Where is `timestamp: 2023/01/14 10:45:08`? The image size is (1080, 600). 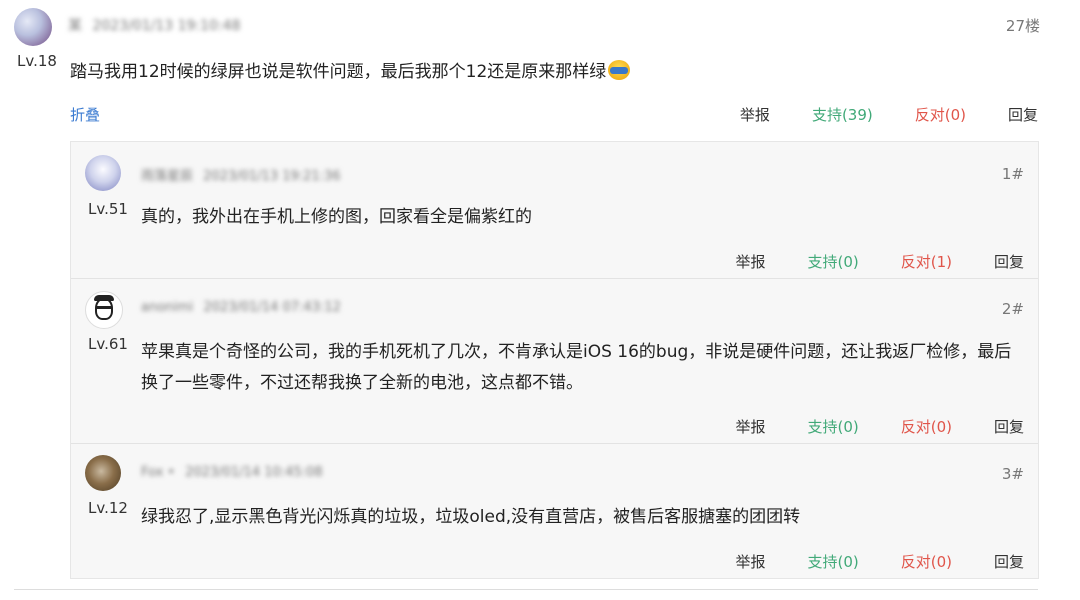 timestamp: 2023/01/14 10:45:08 is located at coordinates (254, 472).